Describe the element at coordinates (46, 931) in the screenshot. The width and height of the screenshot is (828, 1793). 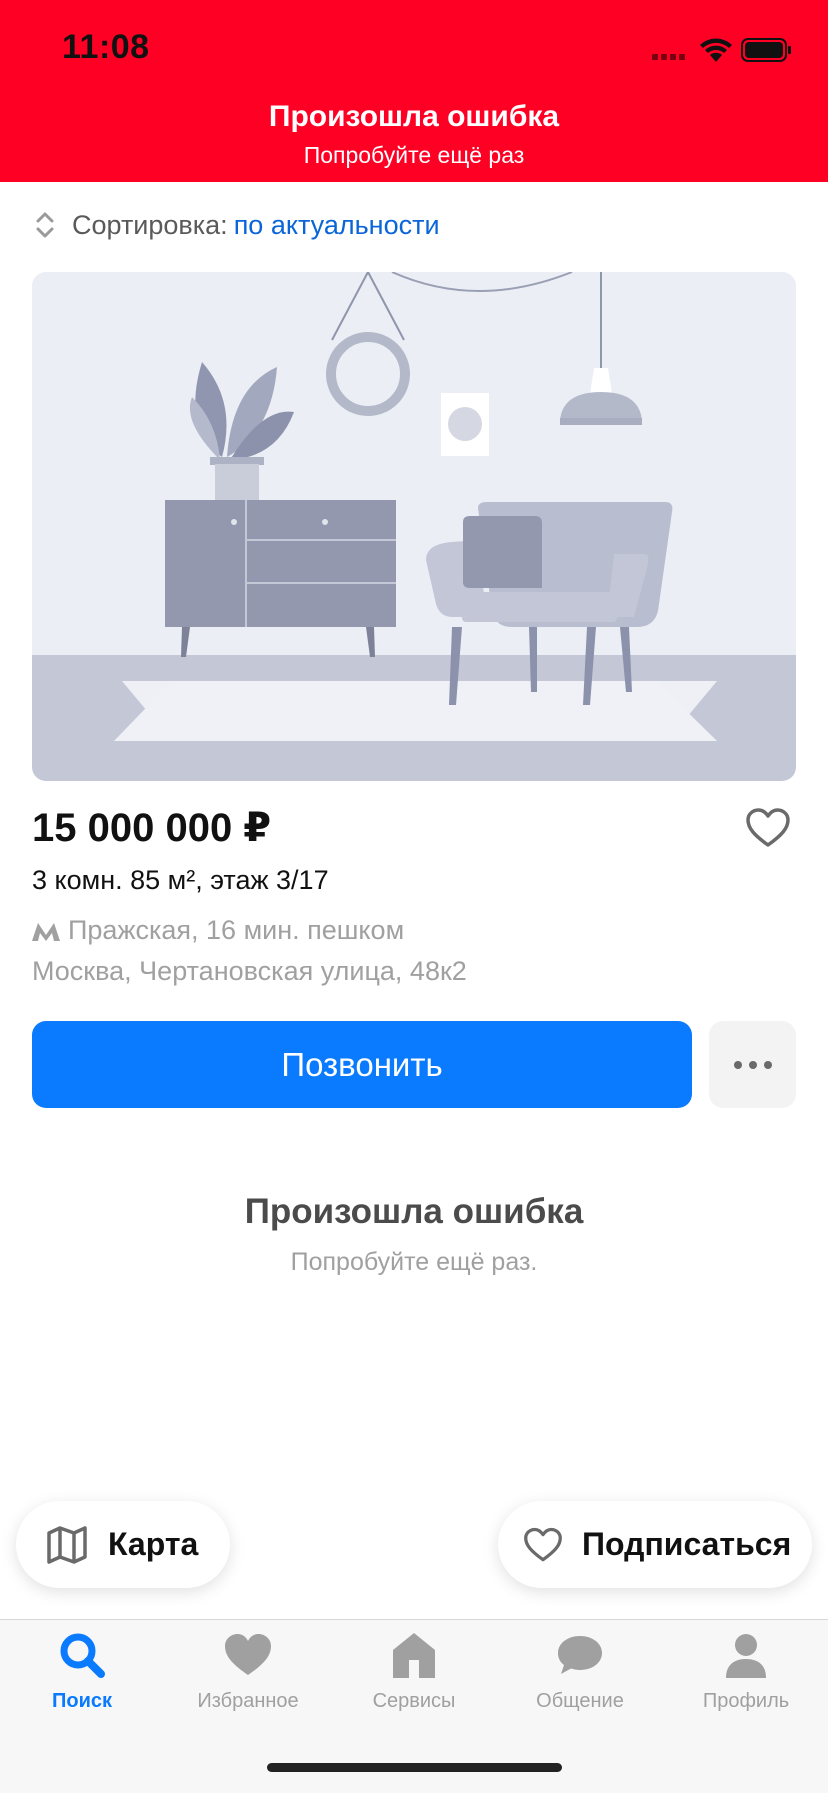
I see `metro-icon` at that location.